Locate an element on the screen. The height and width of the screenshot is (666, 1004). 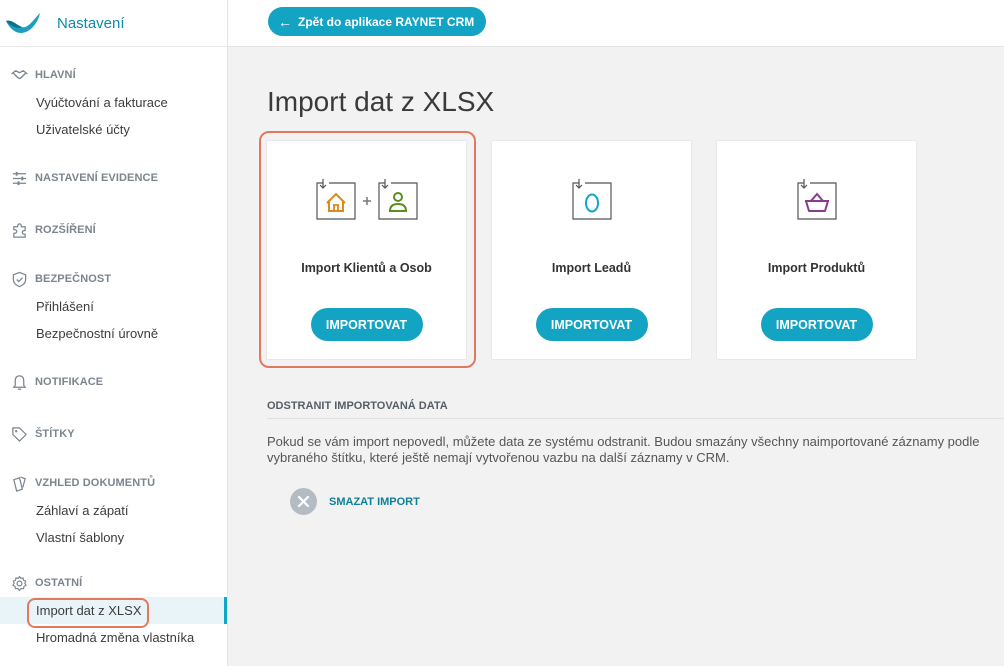
sidebar-item-custom-templates: Vlastní šablony is located at coordinates (113, 537).